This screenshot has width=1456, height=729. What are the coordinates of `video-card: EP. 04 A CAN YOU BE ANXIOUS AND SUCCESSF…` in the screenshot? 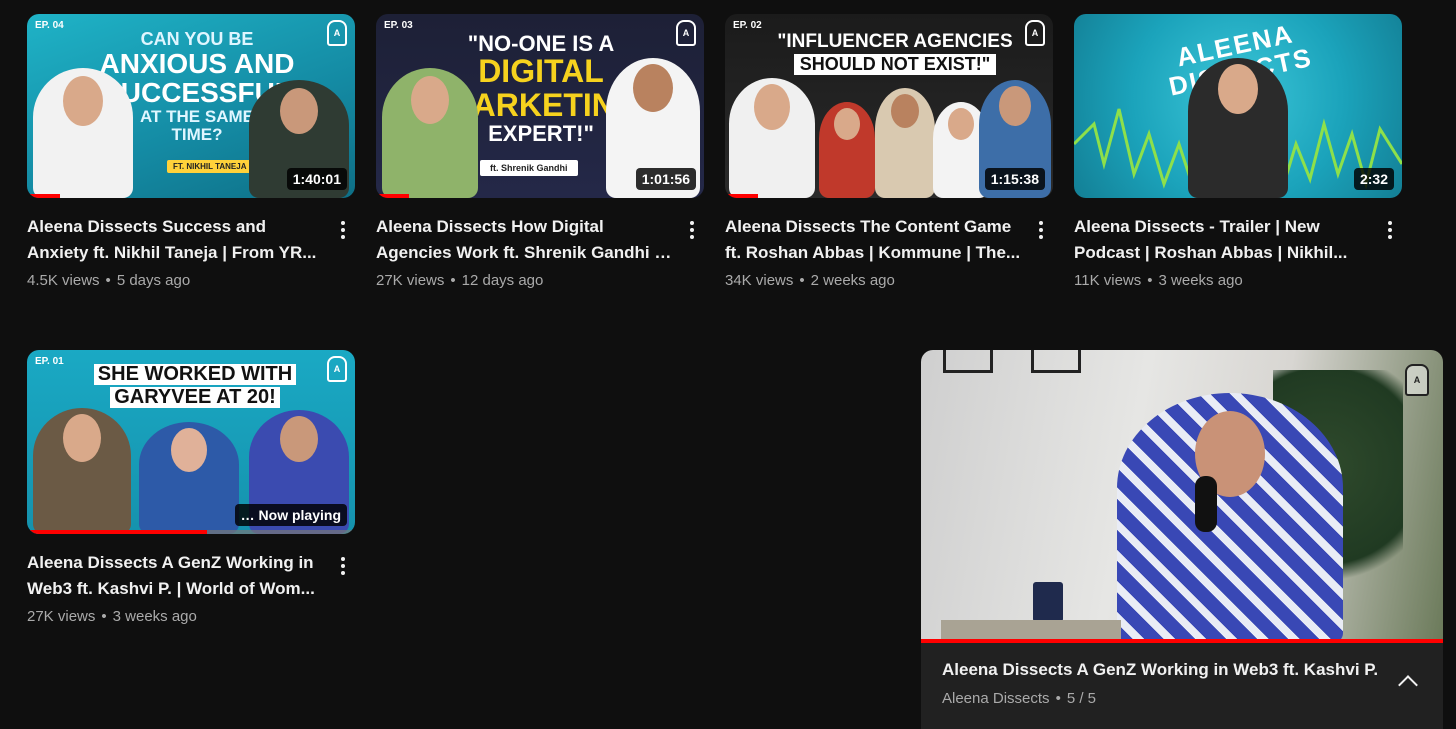 It's located at (192, 151).